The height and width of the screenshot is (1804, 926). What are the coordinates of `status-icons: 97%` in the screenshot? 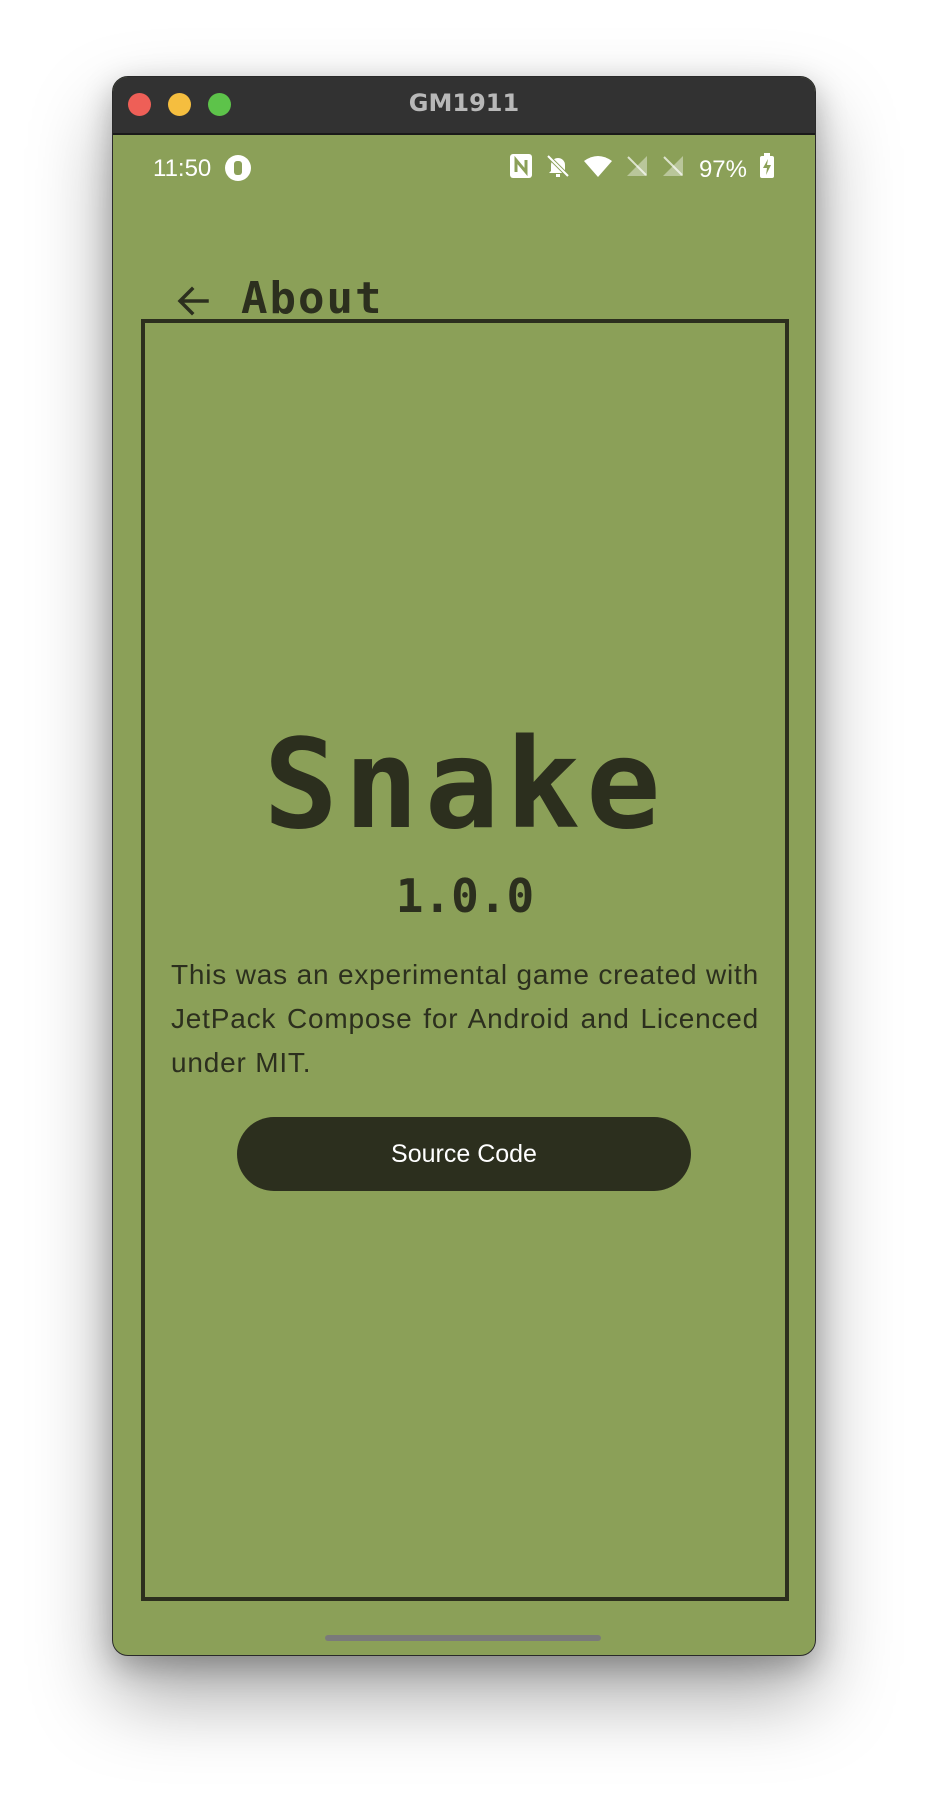 It's located at (642, 169).